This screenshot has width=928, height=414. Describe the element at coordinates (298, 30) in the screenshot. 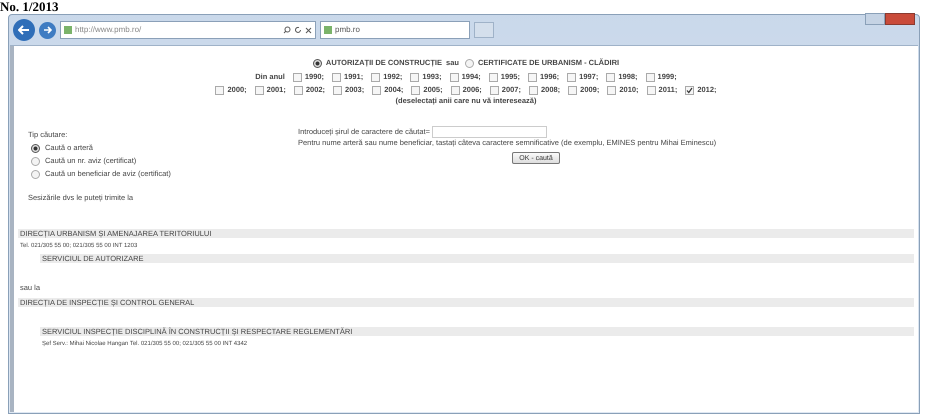

I see `refresh-icon` at that location.